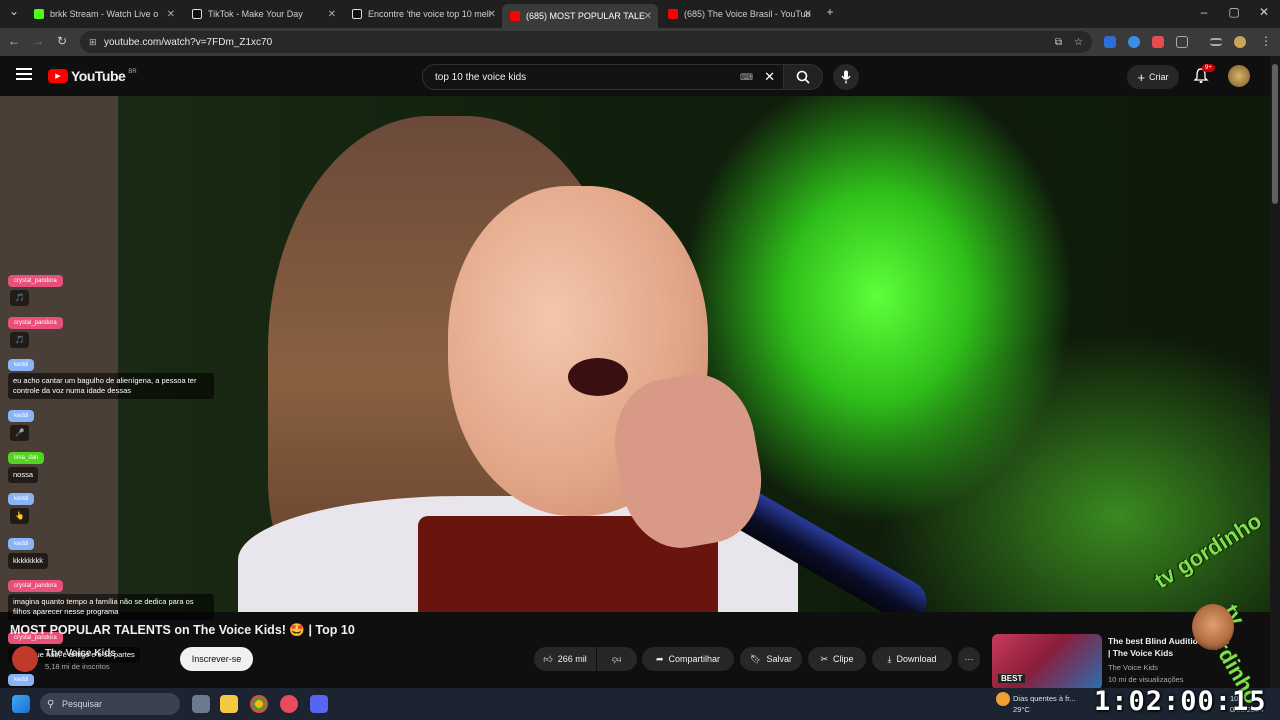  I want to click on chrome-icon, so click(259, 704).